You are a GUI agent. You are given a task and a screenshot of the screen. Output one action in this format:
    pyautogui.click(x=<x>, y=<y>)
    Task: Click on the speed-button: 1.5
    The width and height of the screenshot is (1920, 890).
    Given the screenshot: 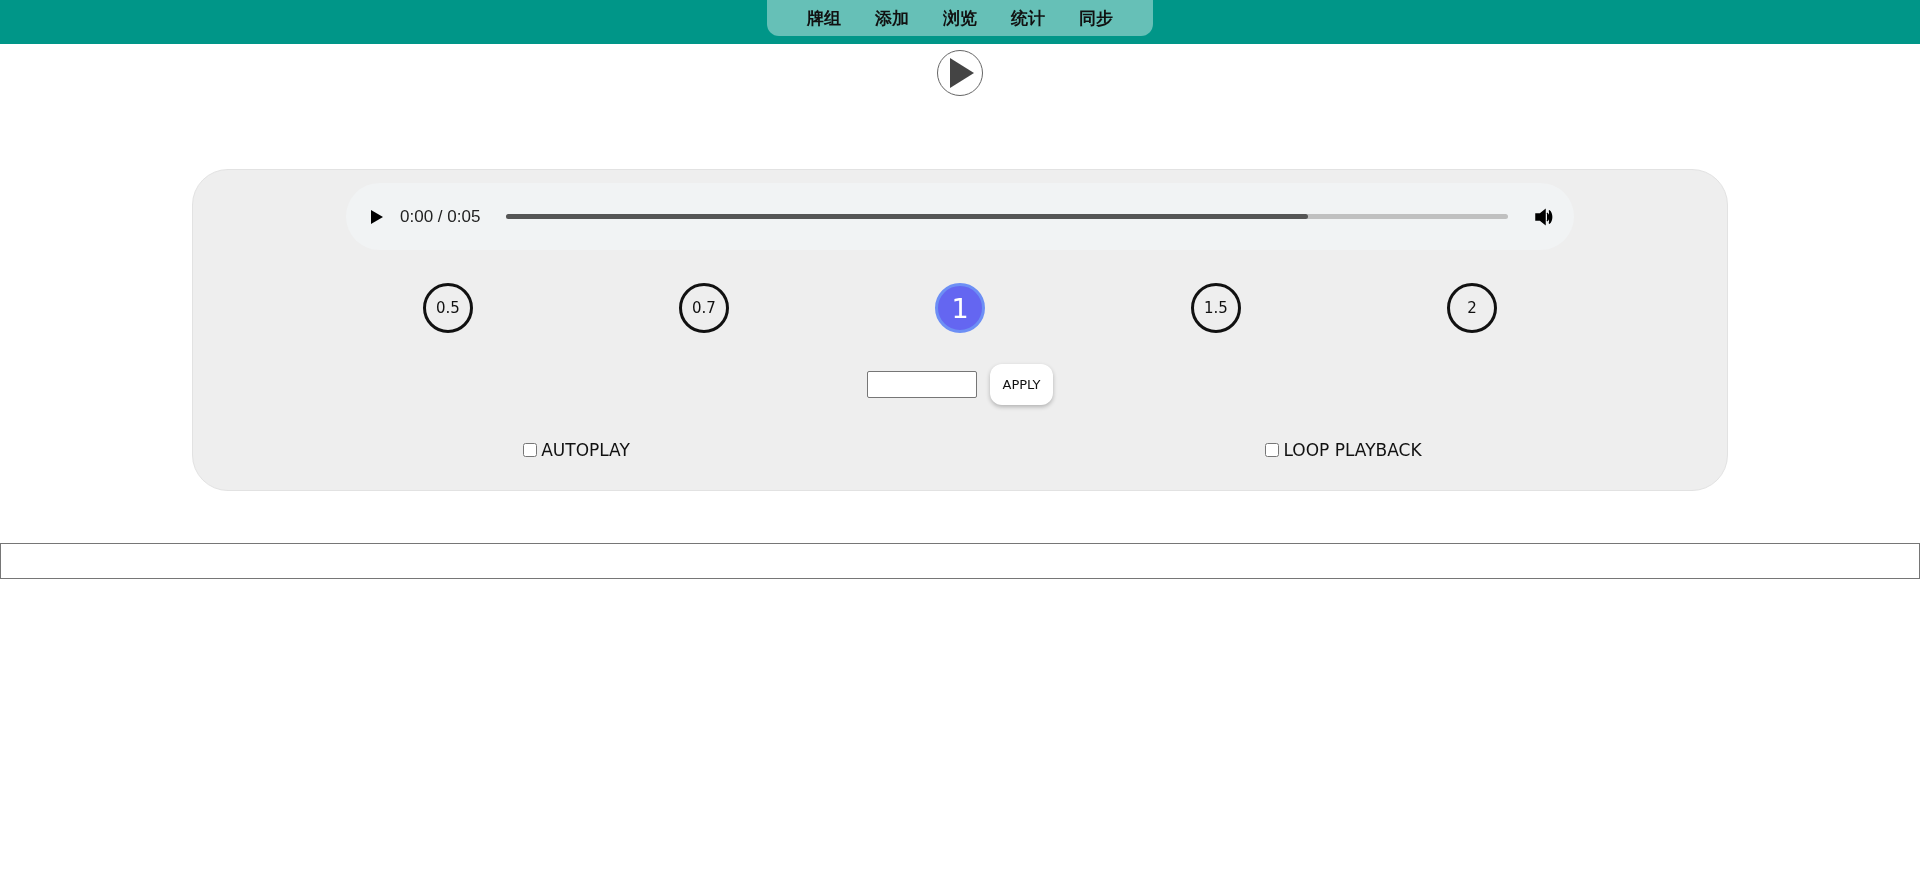 What is the action you would take?
    pyautogui.click(x=1216, y=308)
    